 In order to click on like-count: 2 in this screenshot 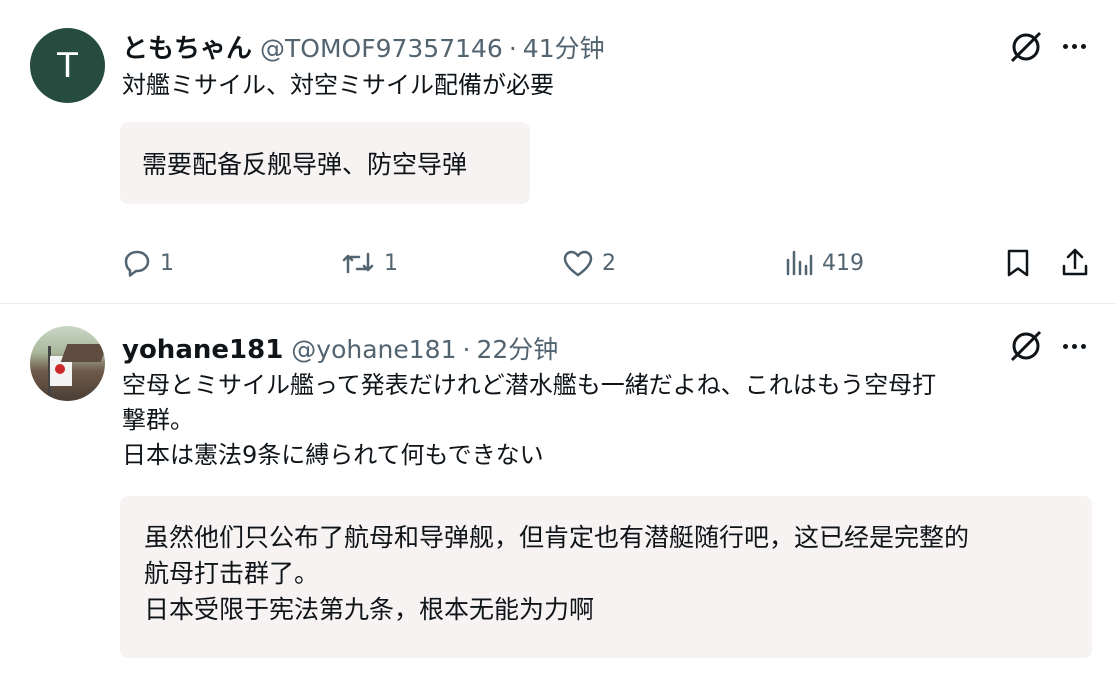, I will do `click(609, 263)`.